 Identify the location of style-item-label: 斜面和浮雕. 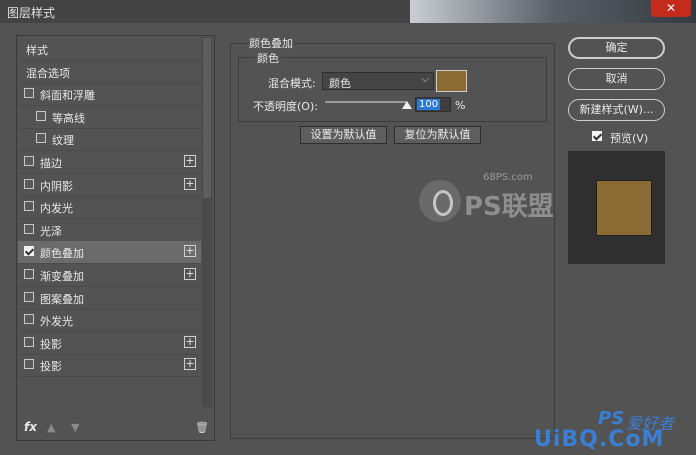
(67, 96).